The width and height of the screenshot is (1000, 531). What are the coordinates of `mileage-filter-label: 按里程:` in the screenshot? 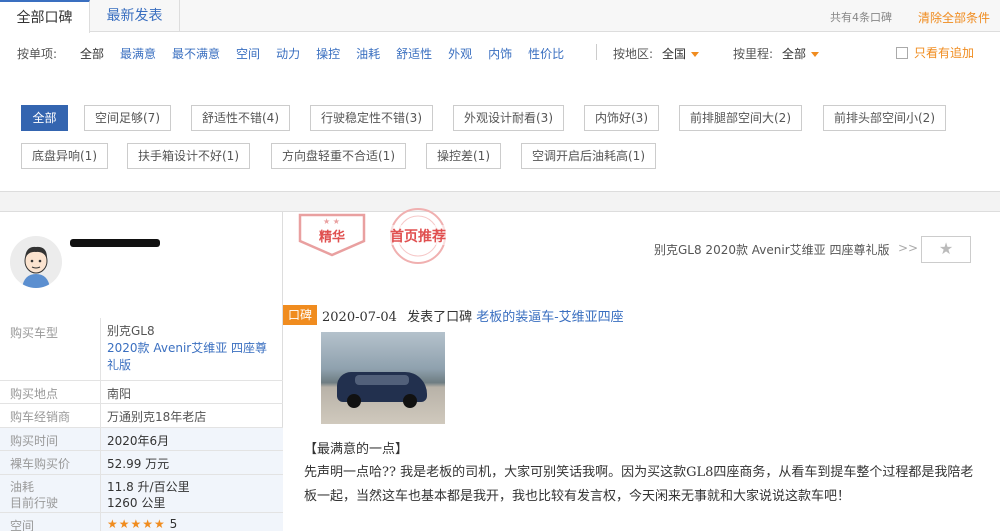 It's located at (753, 54).